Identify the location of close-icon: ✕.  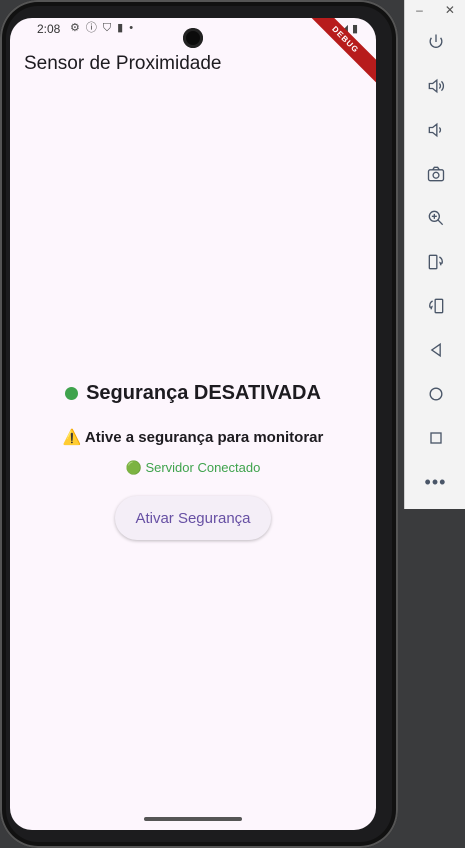
(450, 10).